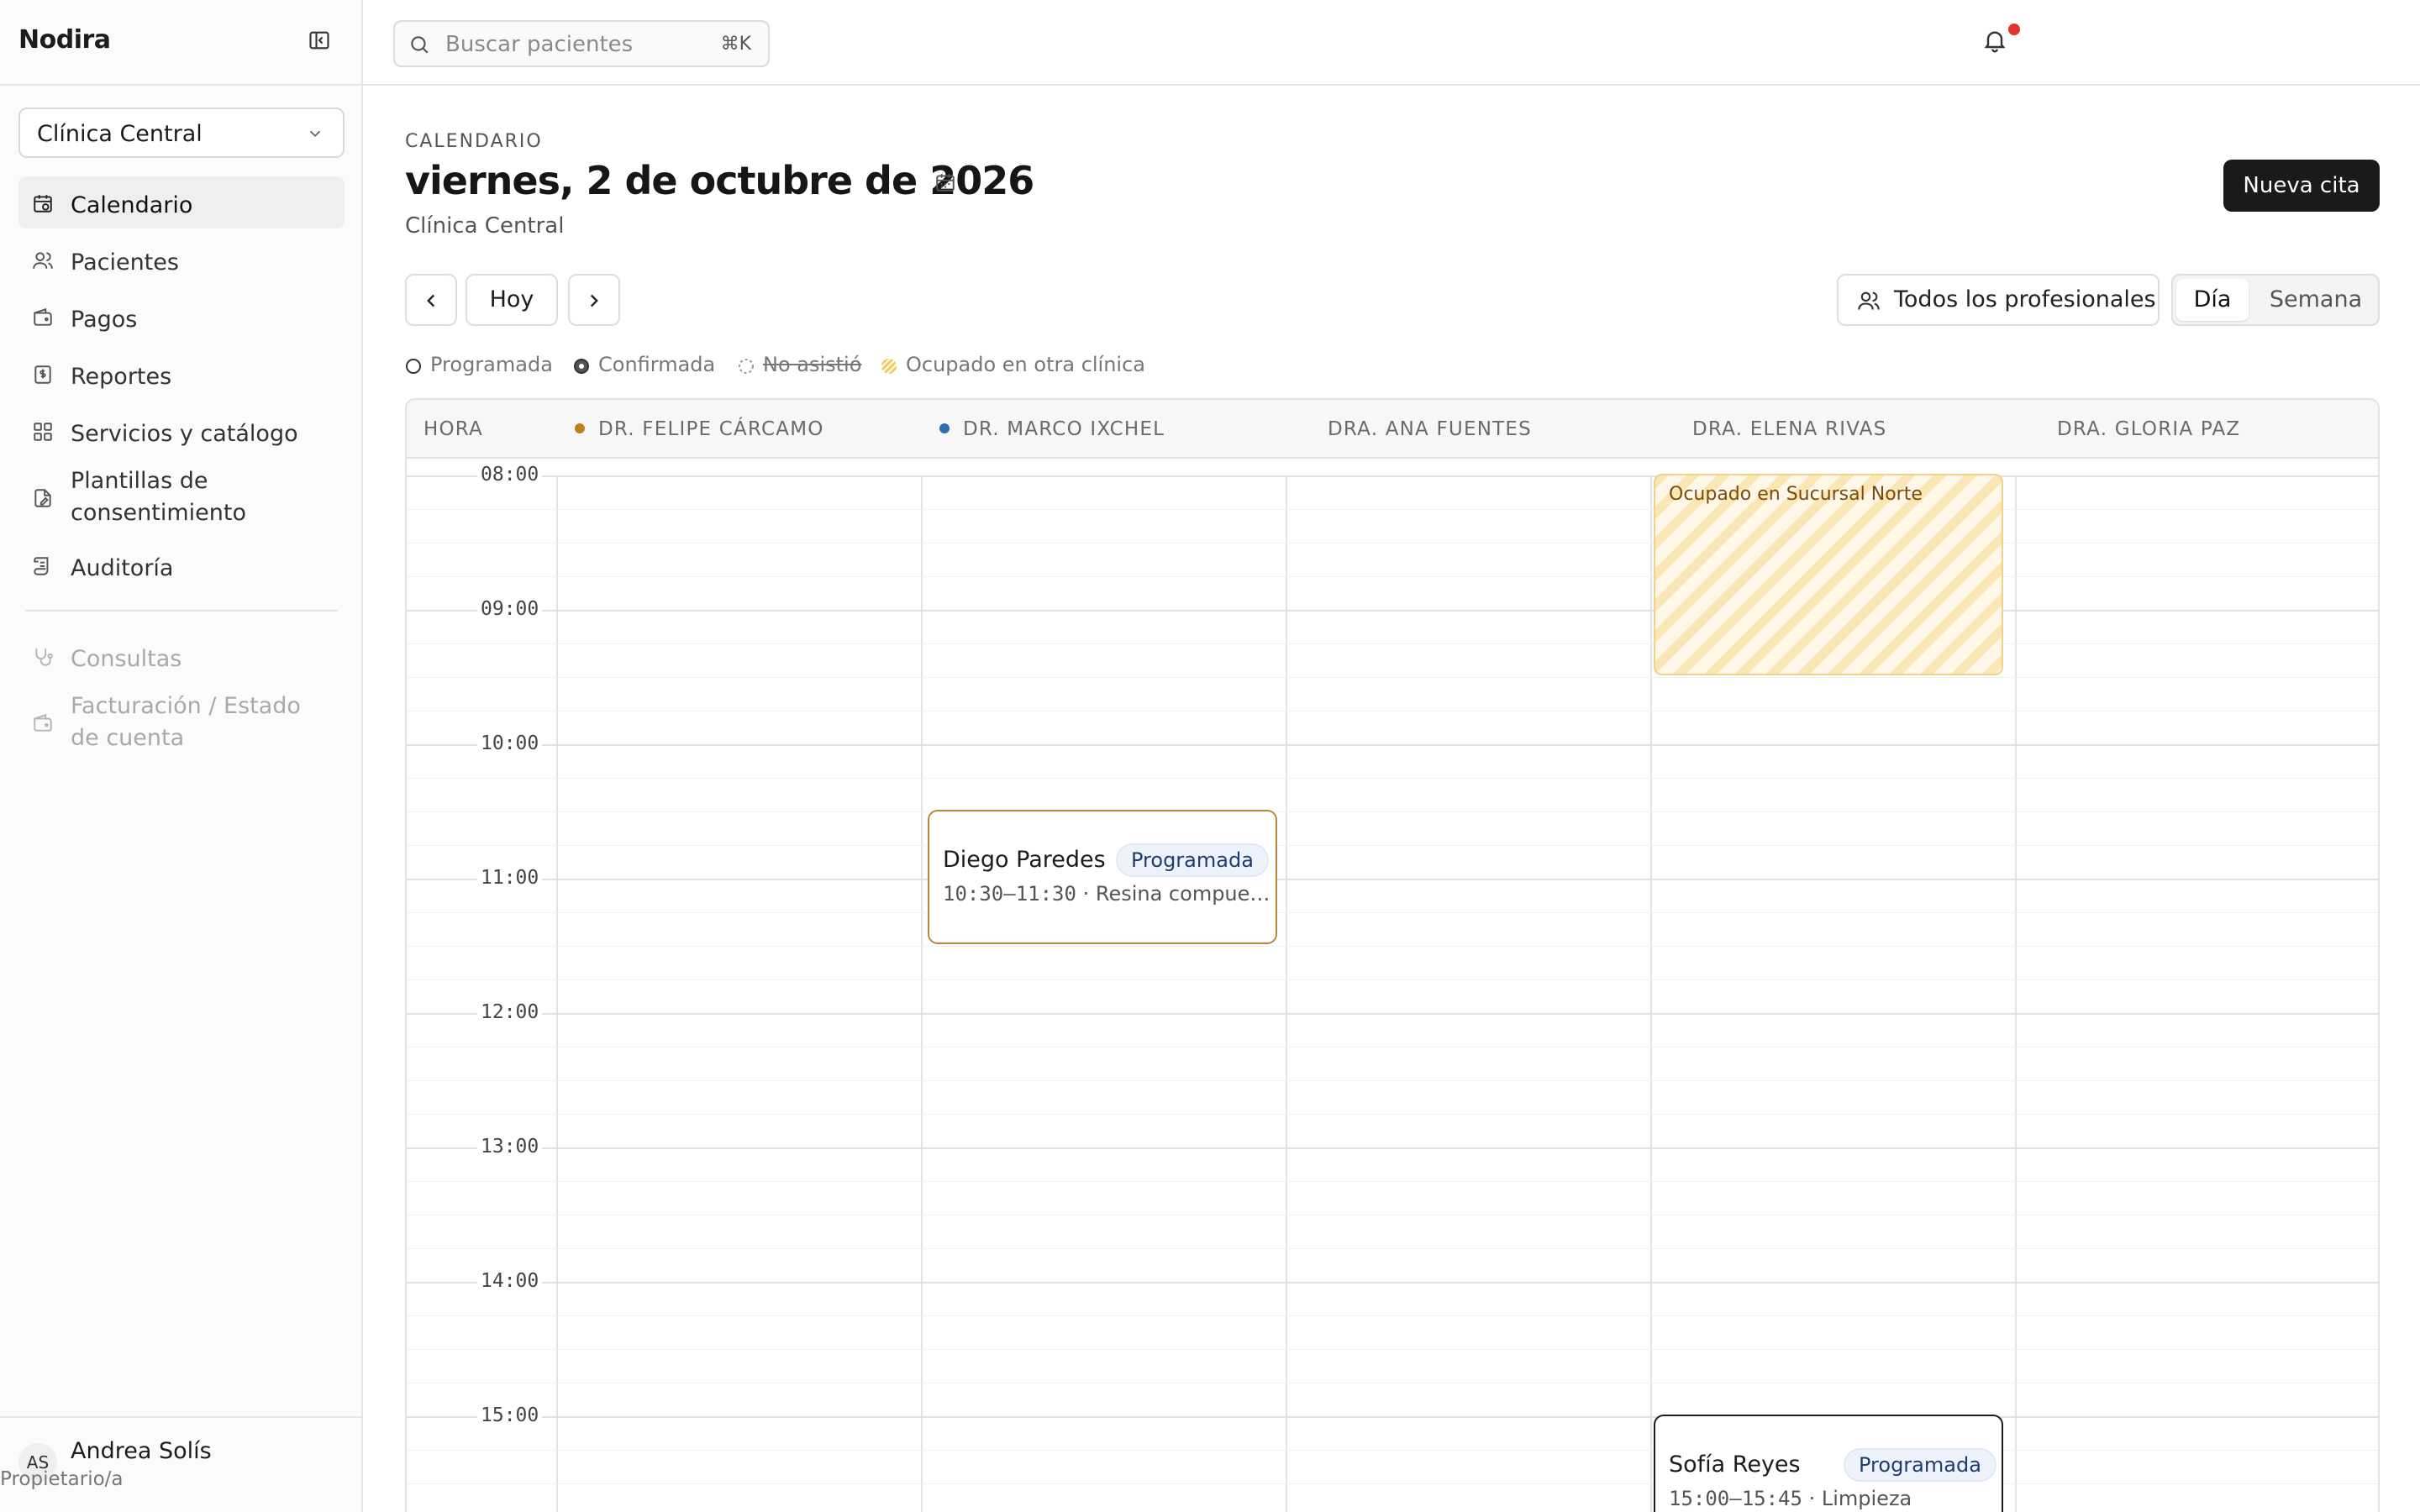  Describe the element at coordinates (321, 42) in the screenshot. I see `sidebar-collapse-icon` at that location.